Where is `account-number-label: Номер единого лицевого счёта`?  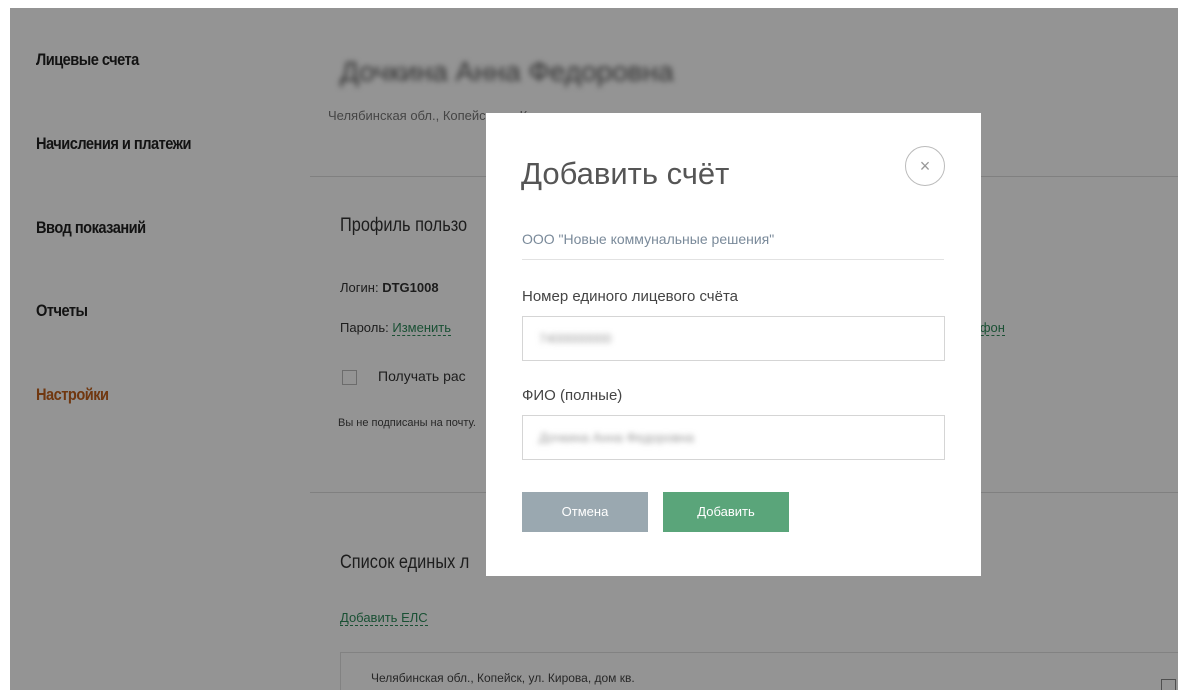 account-number-label: Номер единого лицевого счёта is located at coordinates (630, 296).